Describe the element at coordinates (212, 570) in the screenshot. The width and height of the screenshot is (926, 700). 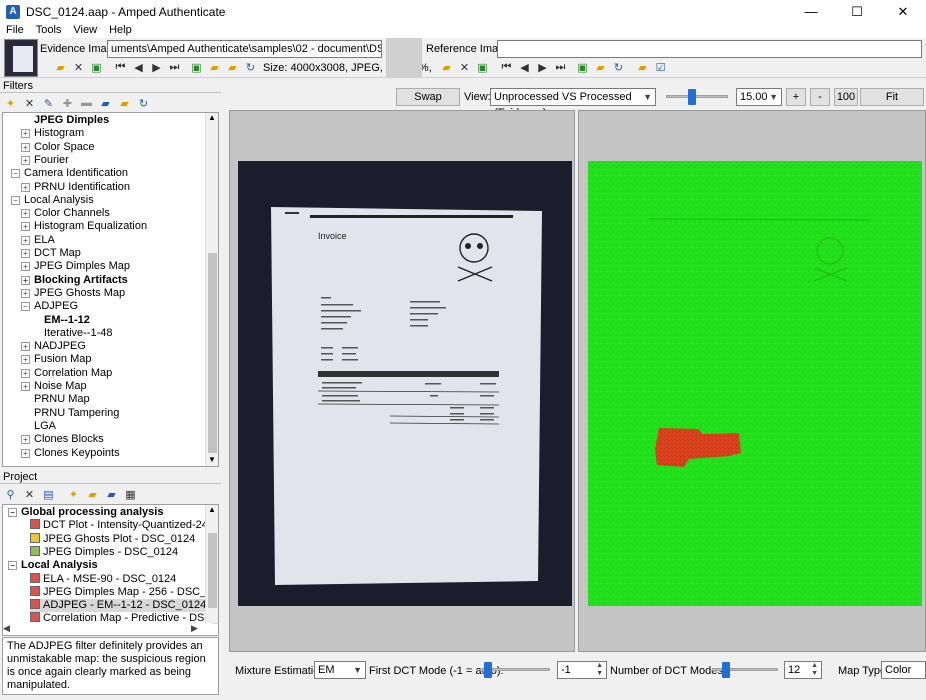
I see `project-scroll-thumb` at that location.